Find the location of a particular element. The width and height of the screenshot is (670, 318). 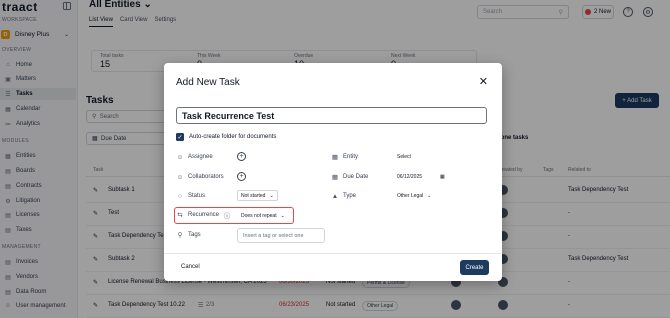

status-value: Not started is located at coordinates (253, 195).